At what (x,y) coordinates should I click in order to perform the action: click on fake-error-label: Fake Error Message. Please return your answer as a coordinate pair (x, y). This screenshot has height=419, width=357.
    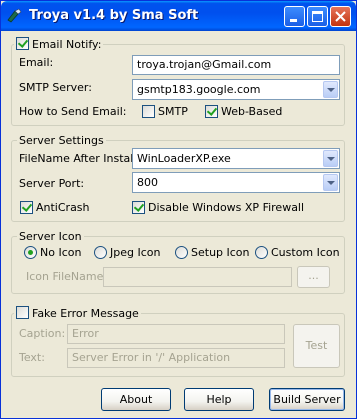
    Looking at the image, I should click on (85, 313).